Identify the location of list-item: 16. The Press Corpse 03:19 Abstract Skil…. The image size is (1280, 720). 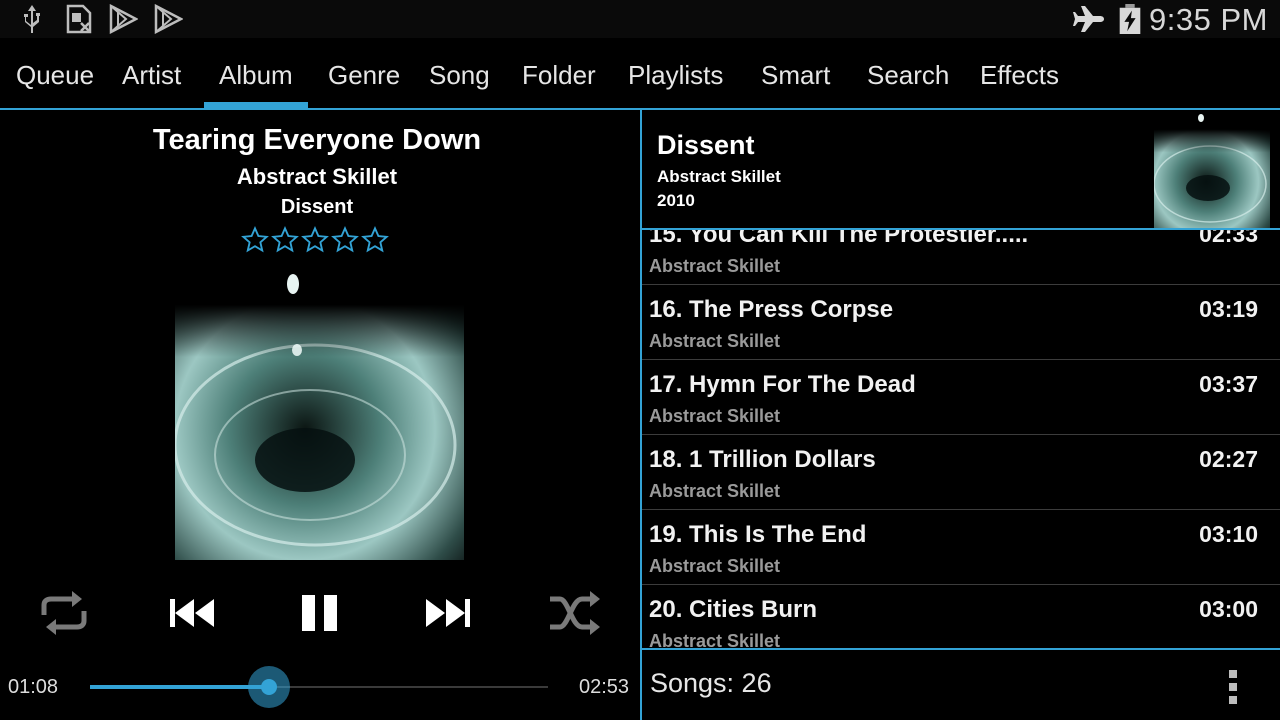
(961, 322).